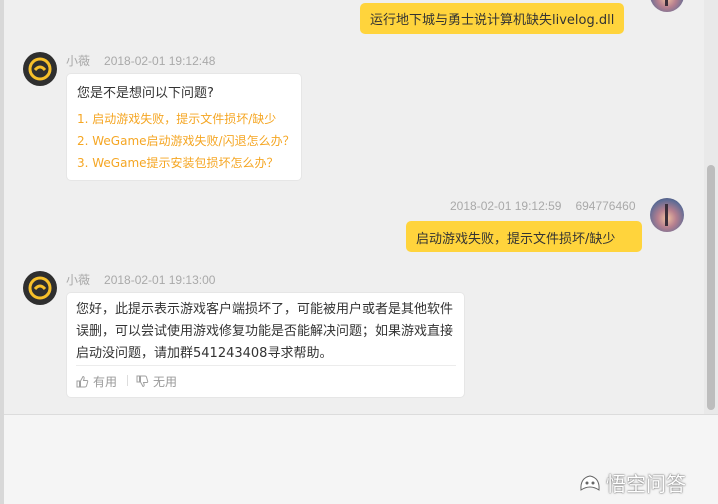 This screenshot has width=718, height=504. What do you see at coordinates (646, 484) in the screenshot?
I see `watermark-text: 悟空问答` at bounding box center [646, 484].